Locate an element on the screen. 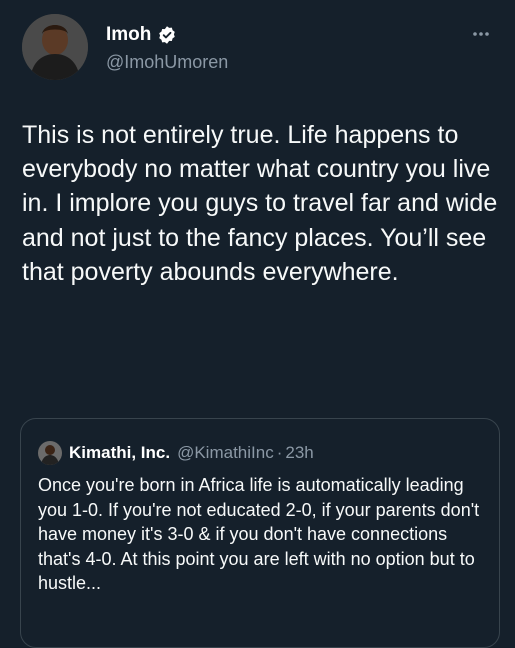  quoted-avatar-image is located at coordinates (50, 453).